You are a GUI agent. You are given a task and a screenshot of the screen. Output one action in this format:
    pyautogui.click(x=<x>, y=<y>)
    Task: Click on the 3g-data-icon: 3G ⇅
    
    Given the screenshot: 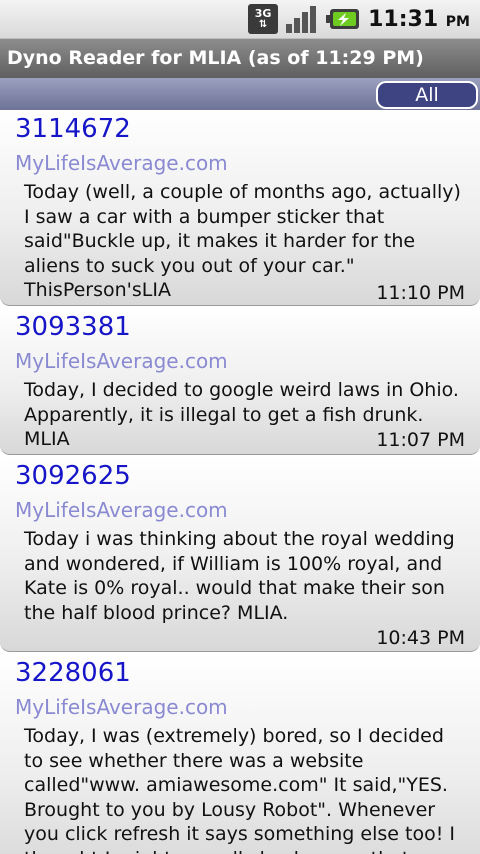 What is the action you would take?
    pyautogui.click(x=263, y=19)
    